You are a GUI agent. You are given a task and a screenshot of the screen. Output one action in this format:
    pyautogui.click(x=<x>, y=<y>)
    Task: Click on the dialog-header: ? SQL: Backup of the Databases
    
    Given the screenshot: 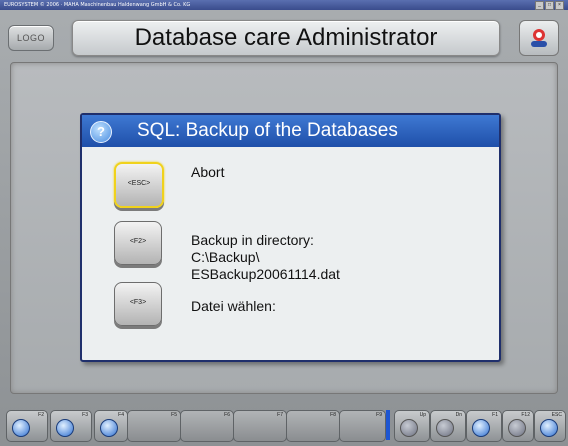 What is the action you would take?
    pyautogui.click(x=290, y=131)
    